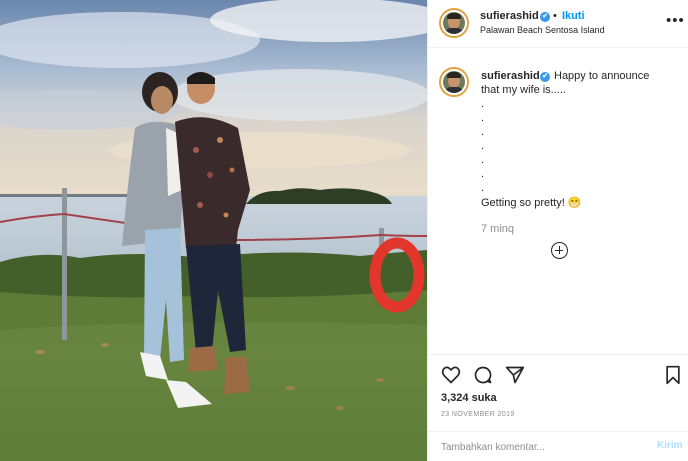 The width and height of the screenshot is (688, 461). I want to click on like-count: 3,324 suka, so click(469, 398).